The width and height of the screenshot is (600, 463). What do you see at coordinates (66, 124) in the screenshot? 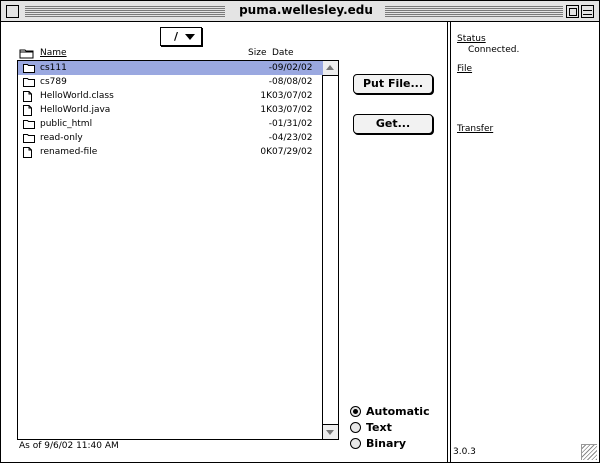
I see `file-name: public_html` at bounding box center [66, 124].